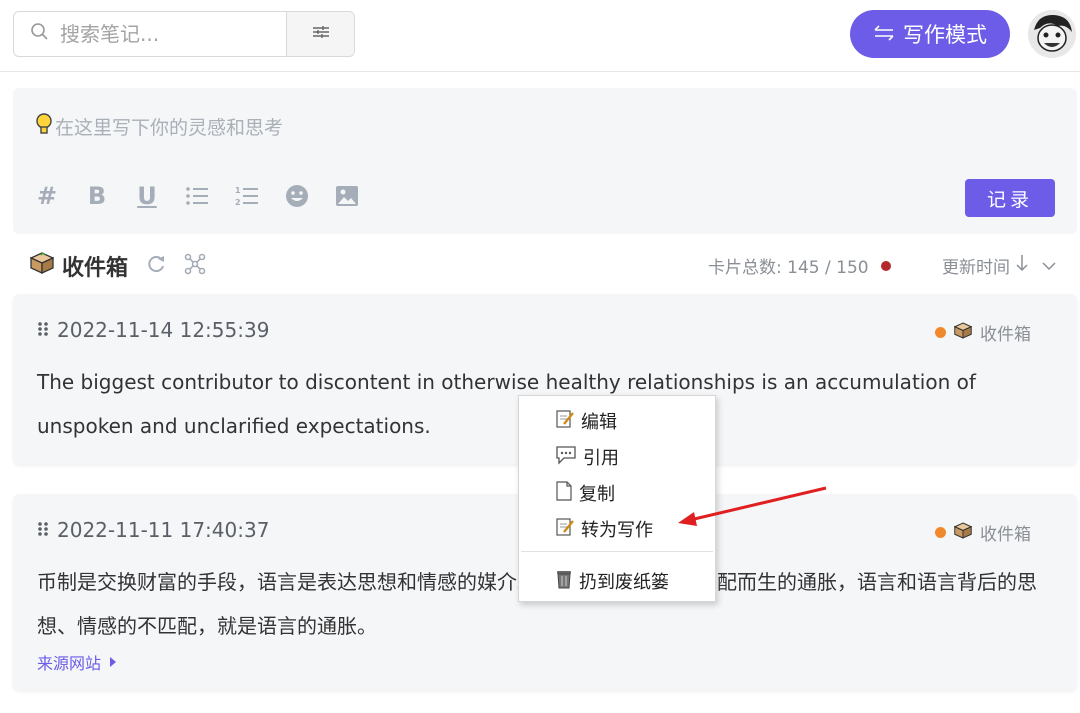 This screenshot has width=1080, height=713. I want to click on menu-item-label: 转为写作, so click(617, 530).